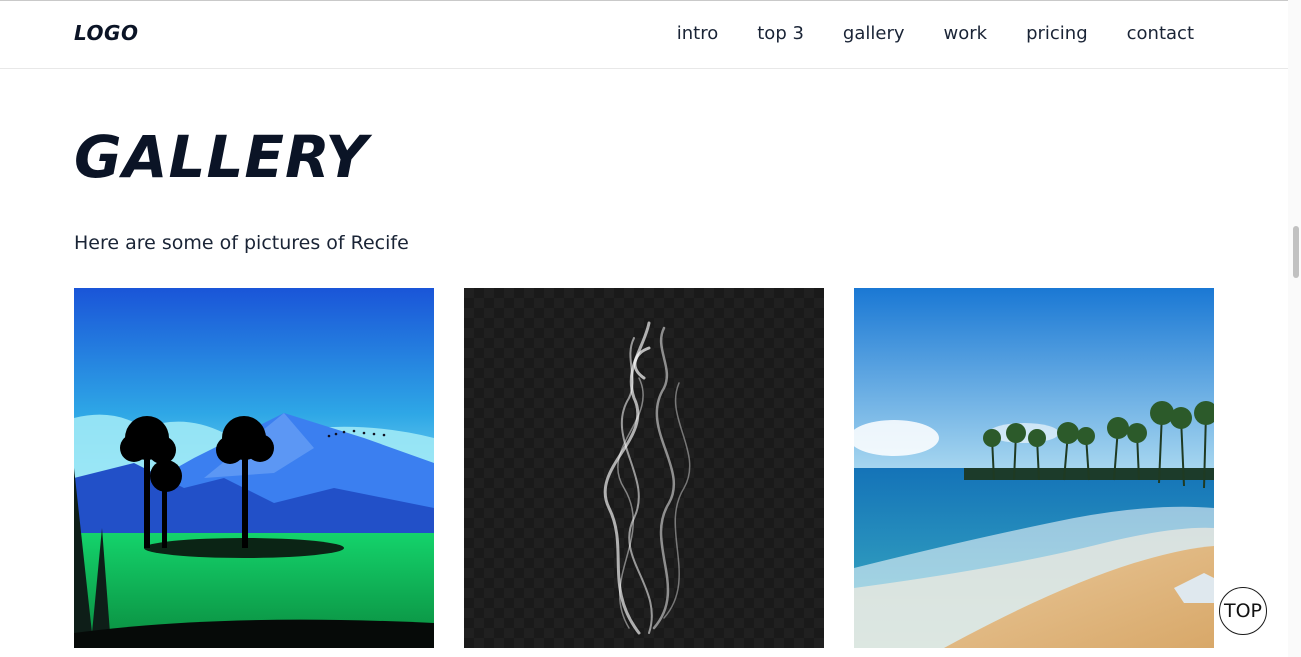 The image size is (1301, 657). I want to click on nav-pricing: pricing, so click(1057, 33).